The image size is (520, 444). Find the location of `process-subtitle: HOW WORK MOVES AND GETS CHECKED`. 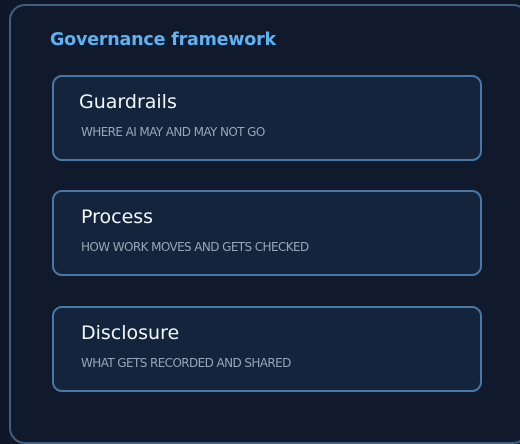

process-subtitle: HOW WORK MOVES AND GETS CHECKED is located at coordinates (195, 247).